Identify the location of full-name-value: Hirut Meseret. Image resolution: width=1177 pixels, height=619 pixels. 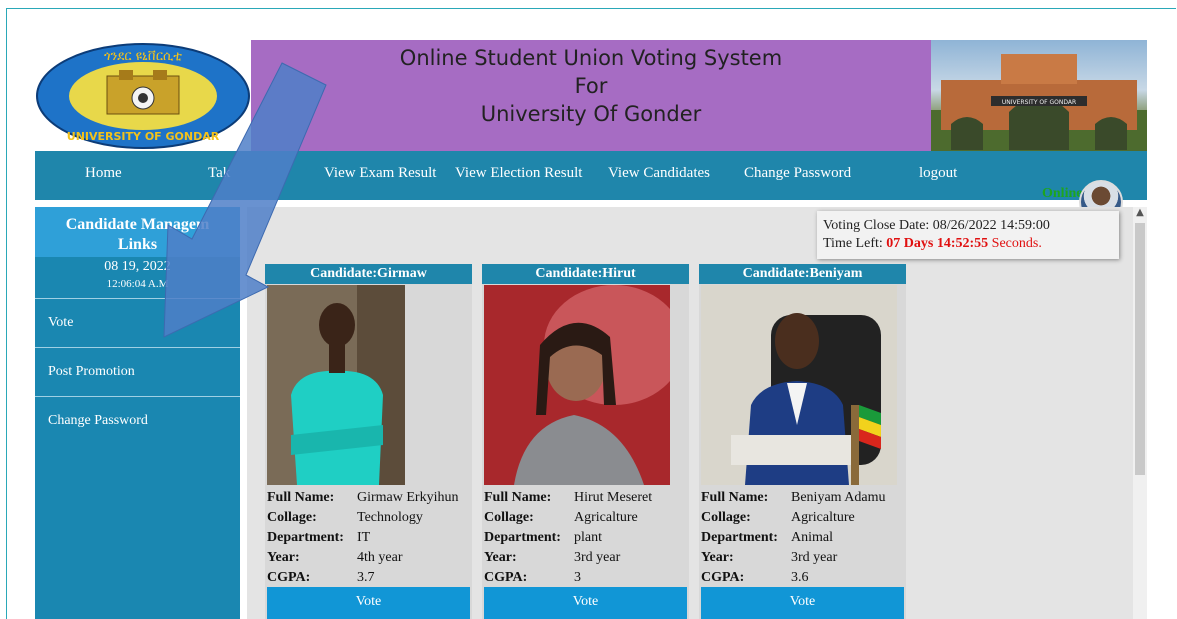
(613, 497).